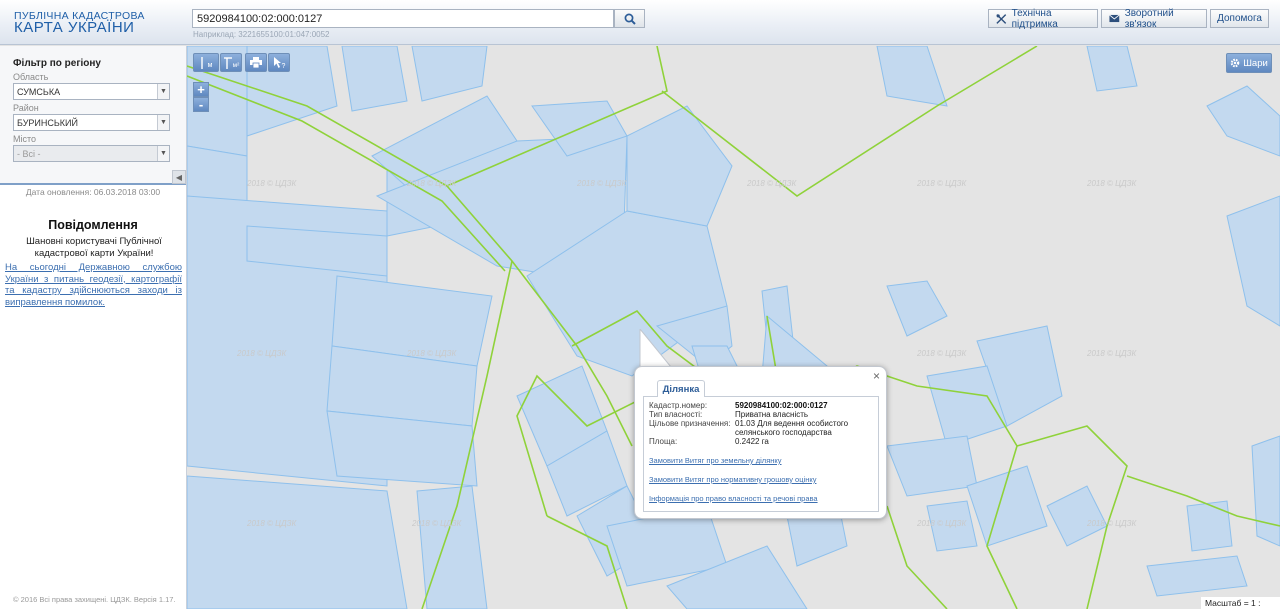  I want to click on region-value: СУМСЬКА, so click(39, 91).